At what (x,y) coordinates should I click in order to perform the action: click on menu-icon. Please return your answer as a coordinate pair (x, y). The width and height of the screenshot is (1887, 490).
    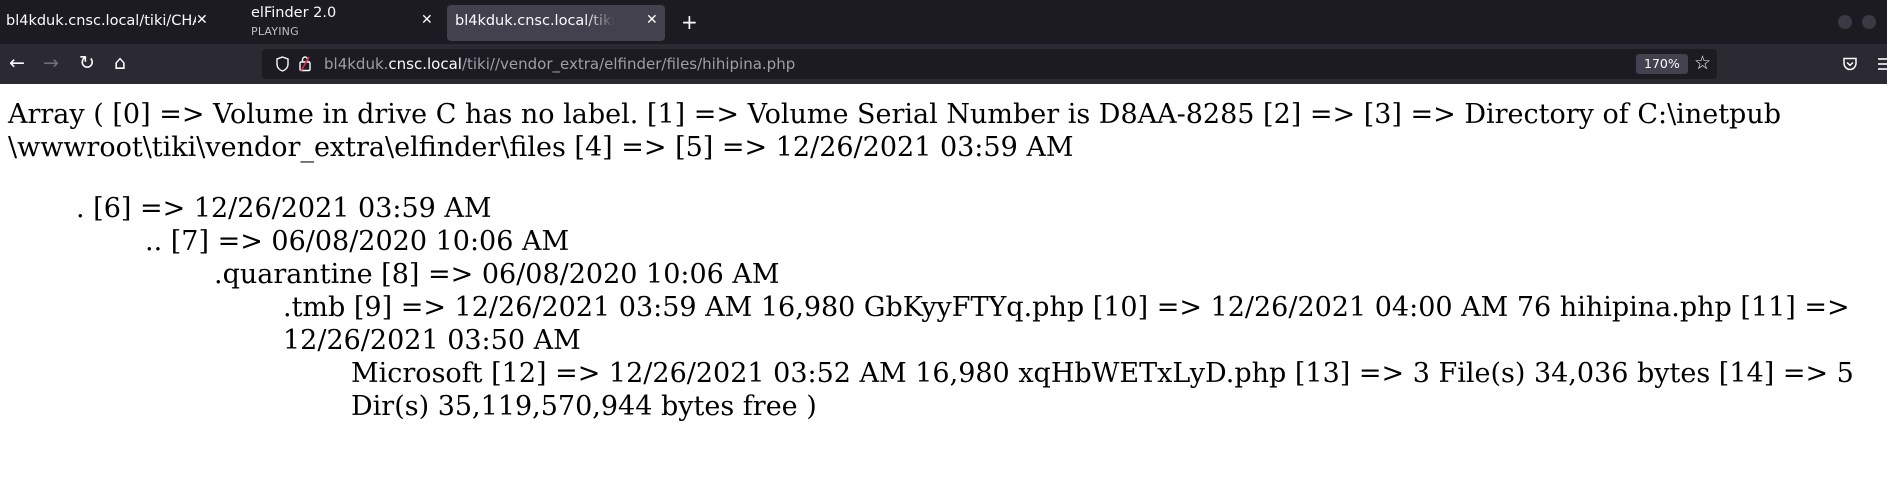
    Looking at the image, I should click on (1882, 64).